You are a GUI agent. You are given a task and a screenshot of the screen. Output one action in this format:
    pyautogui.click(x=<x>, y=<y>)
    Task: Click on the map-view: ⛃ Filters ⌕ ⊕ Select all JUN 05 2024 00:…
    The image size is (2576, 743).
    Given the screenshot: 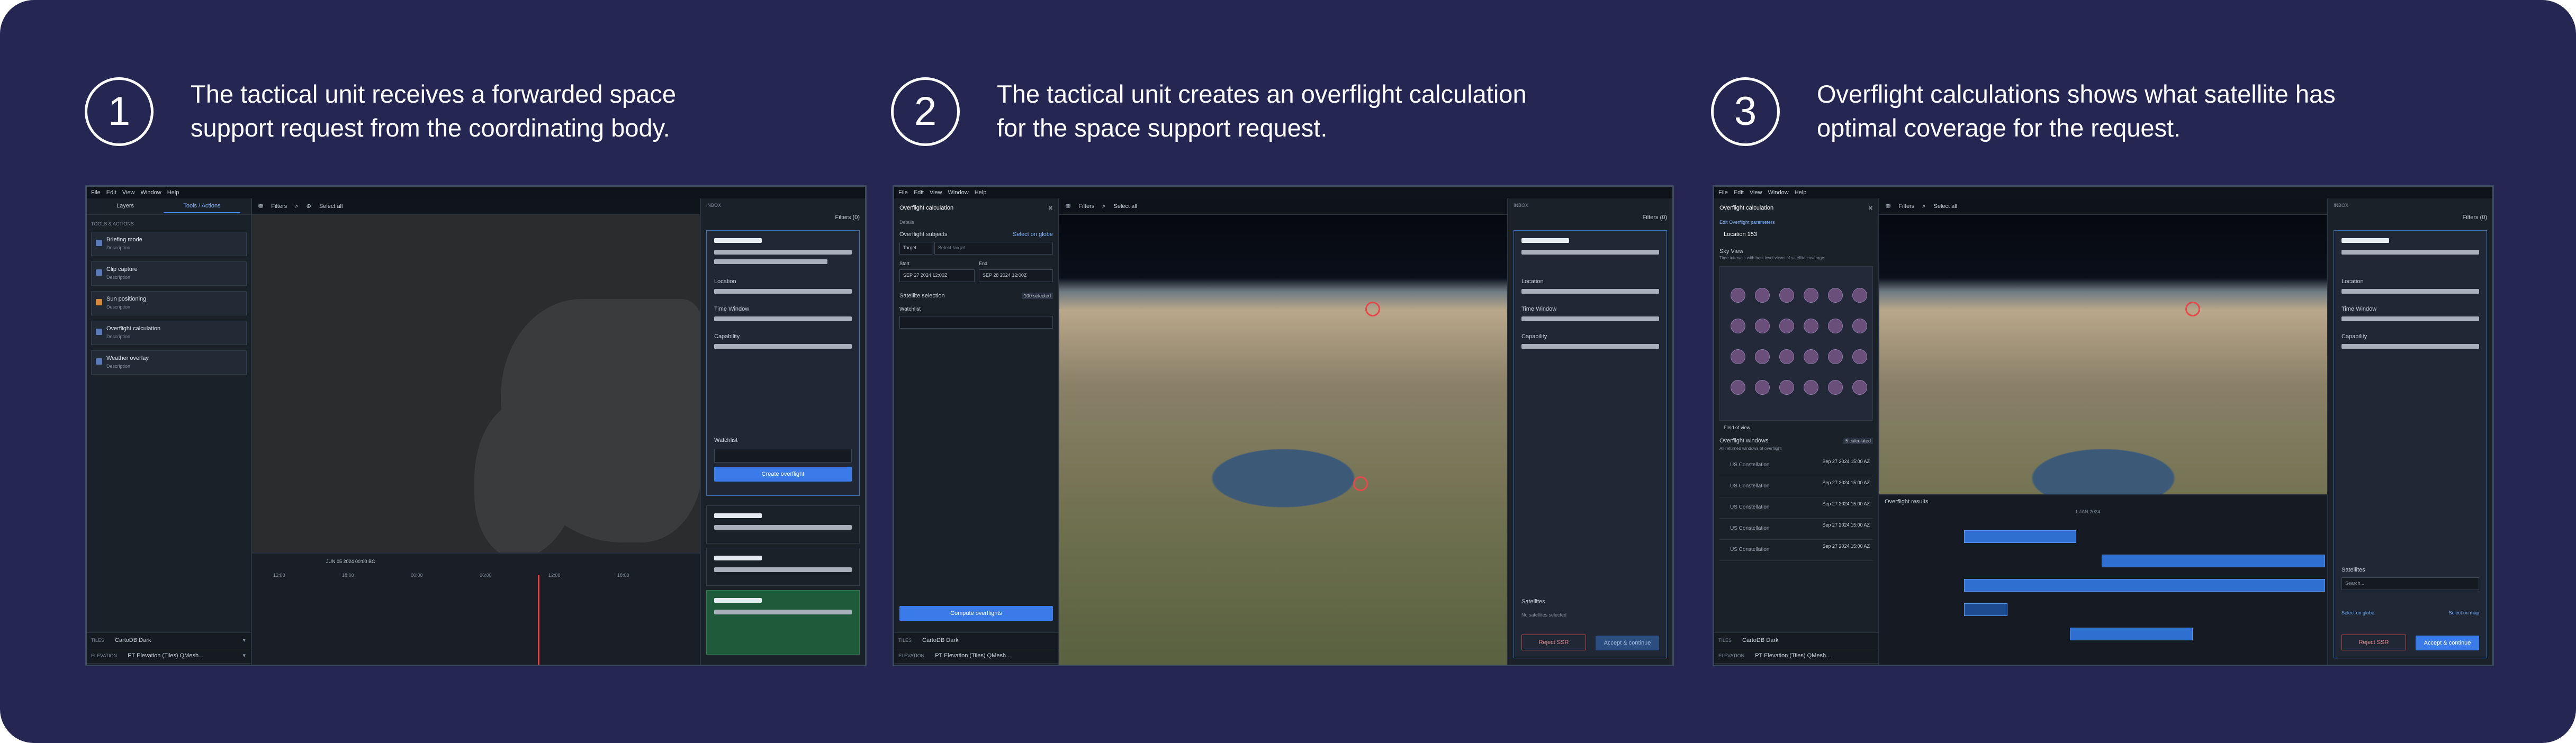 What is the action you would take?
    pyautogui.click(x=476, y=432)
    